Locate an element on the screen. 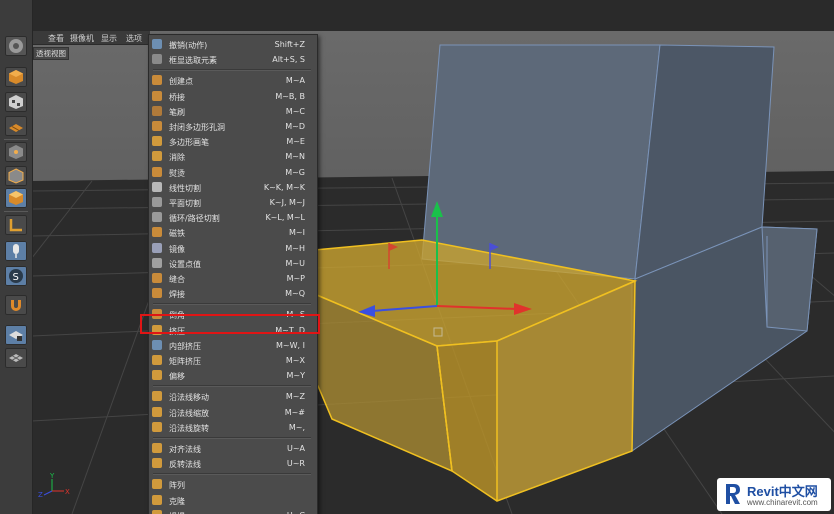  left-toolbar: S is located at coordinates (16, 257).